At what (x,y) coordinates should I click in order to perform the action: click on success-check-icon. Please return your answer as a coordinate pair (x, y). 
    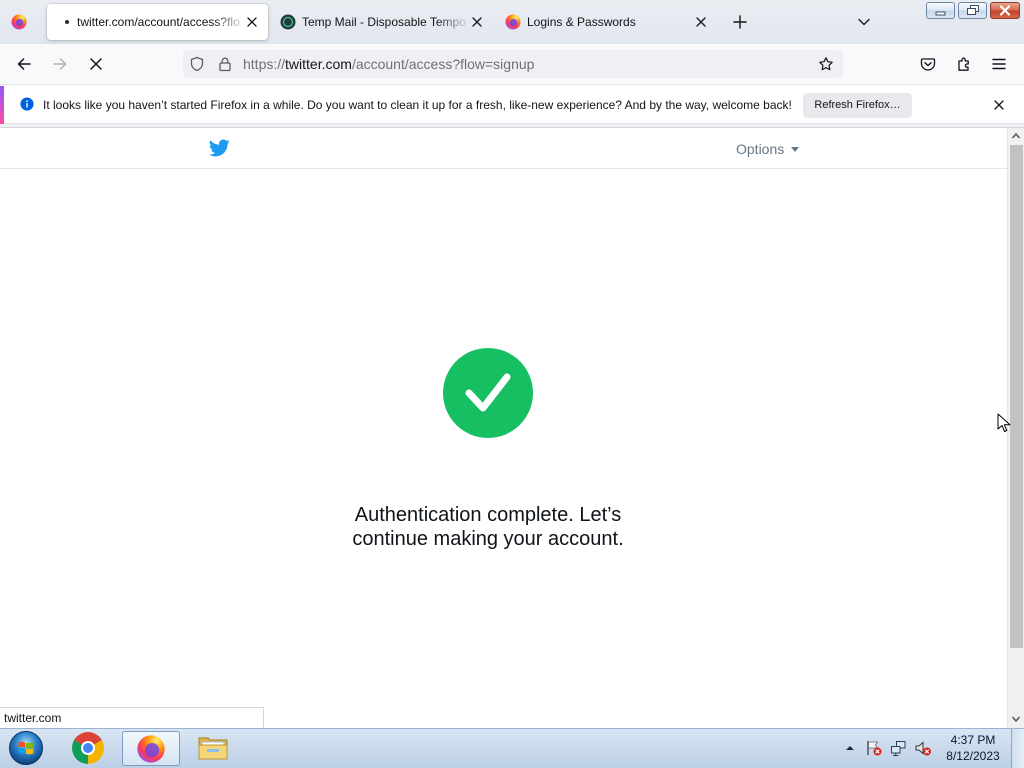
    Looking at the image, I should click on (488, 393).